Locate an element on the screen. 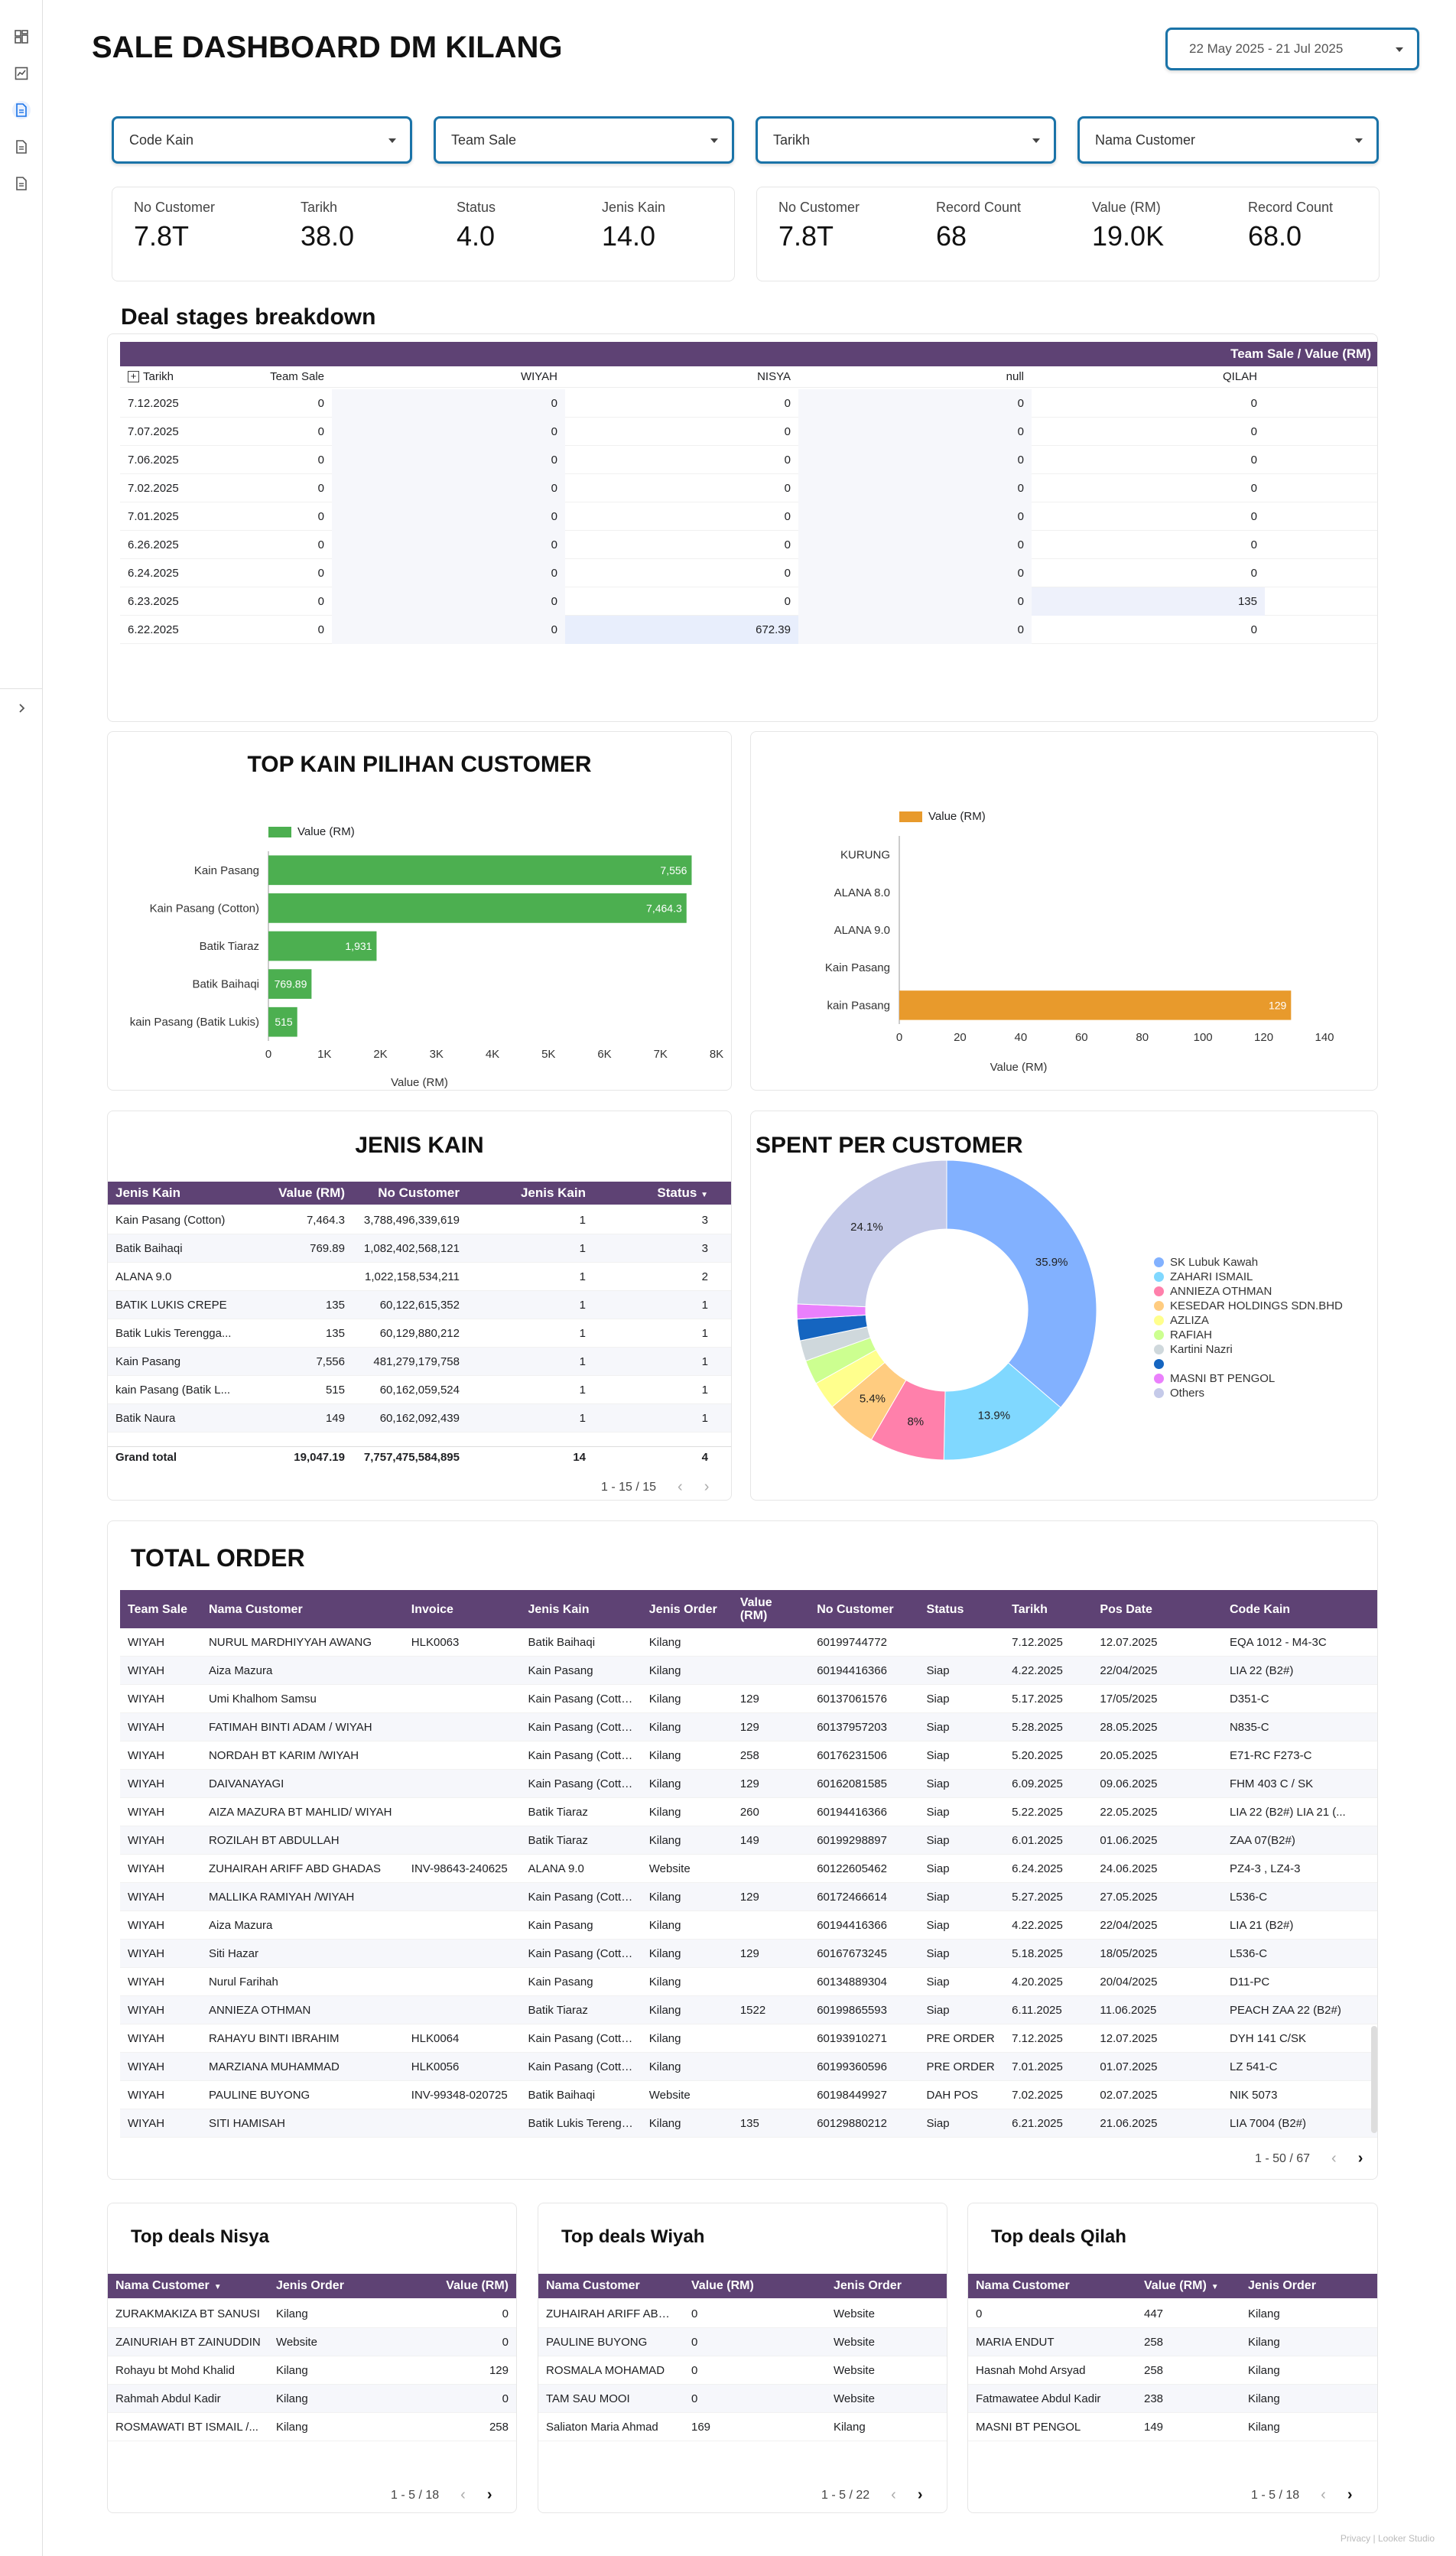 The image size is (1456, 2556). table-row: Kain Pasang 7,556 481,279,179,758 1 1 is located at coordinates (419, 1362).